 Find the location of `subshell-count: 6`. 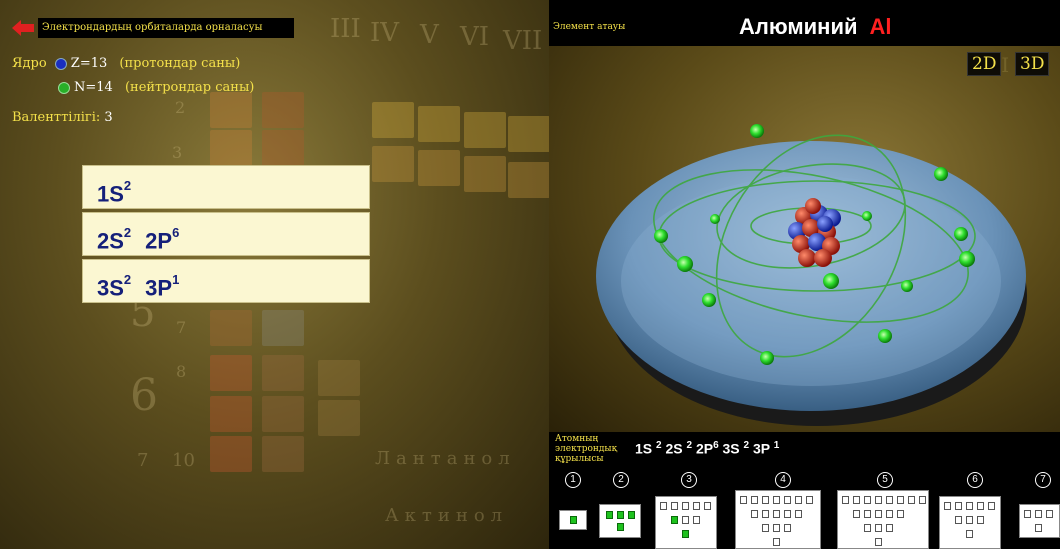

subshell-count: 6 is located at coordinates (176, 232).